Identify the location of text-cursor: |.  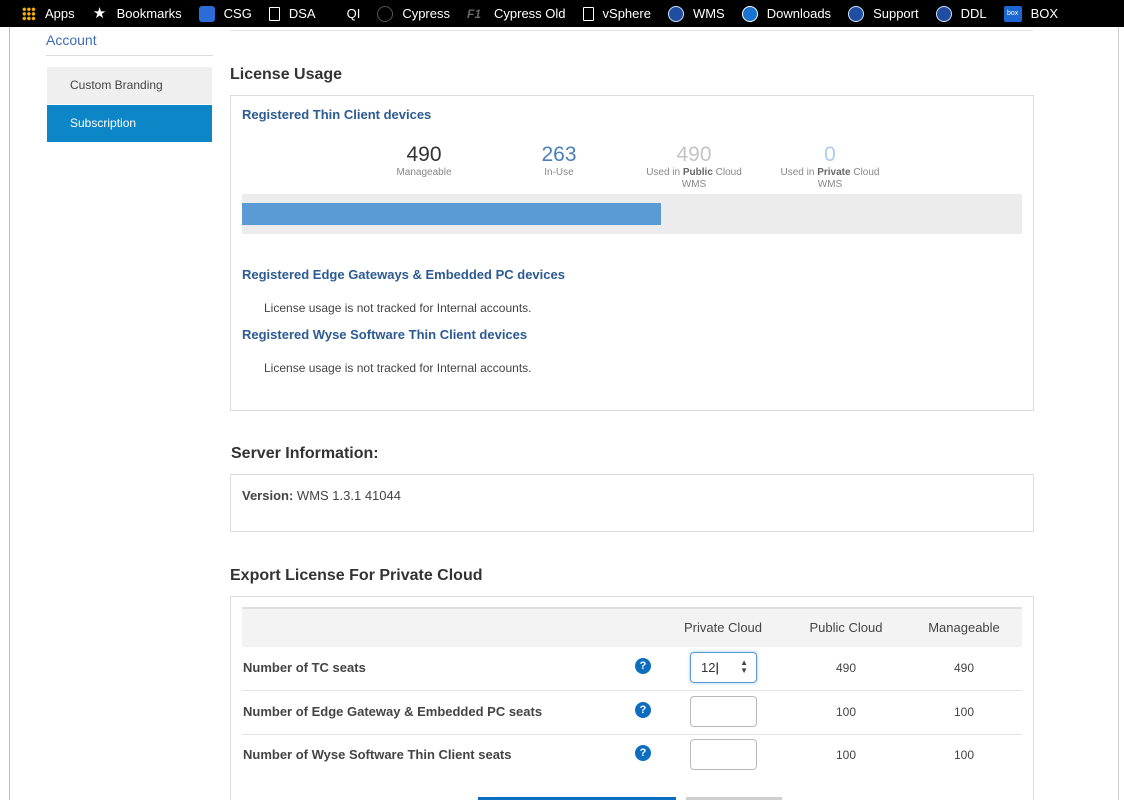
(717, 667).